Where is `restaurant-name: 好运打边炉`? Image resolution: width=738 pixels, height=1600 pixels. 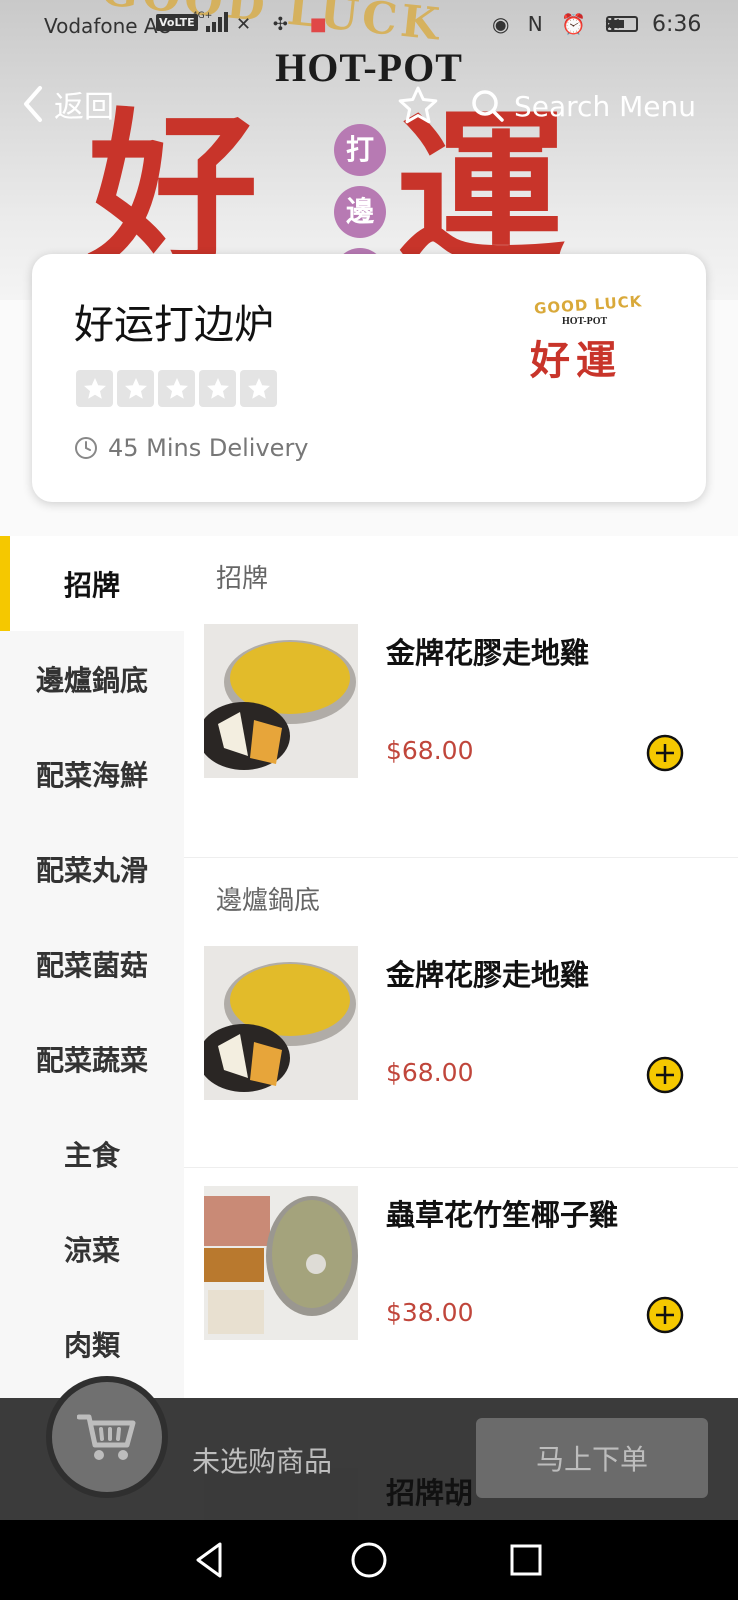
restaurant-name: 好运打边炉 is located at coordinates (174, 325).